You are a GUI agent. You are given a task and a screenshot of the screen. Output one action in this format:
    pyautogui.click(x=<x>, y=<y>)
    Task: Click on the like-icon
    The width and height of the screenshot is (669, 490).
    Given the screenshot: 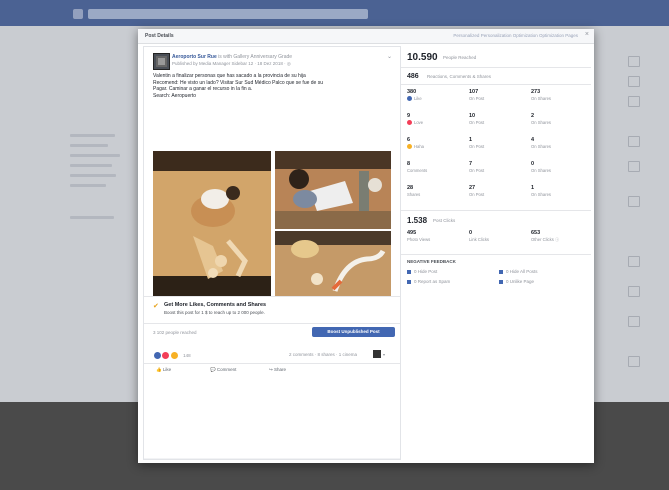 What is the action you would take?
    pyautogui.click(x=409, y=99)
    